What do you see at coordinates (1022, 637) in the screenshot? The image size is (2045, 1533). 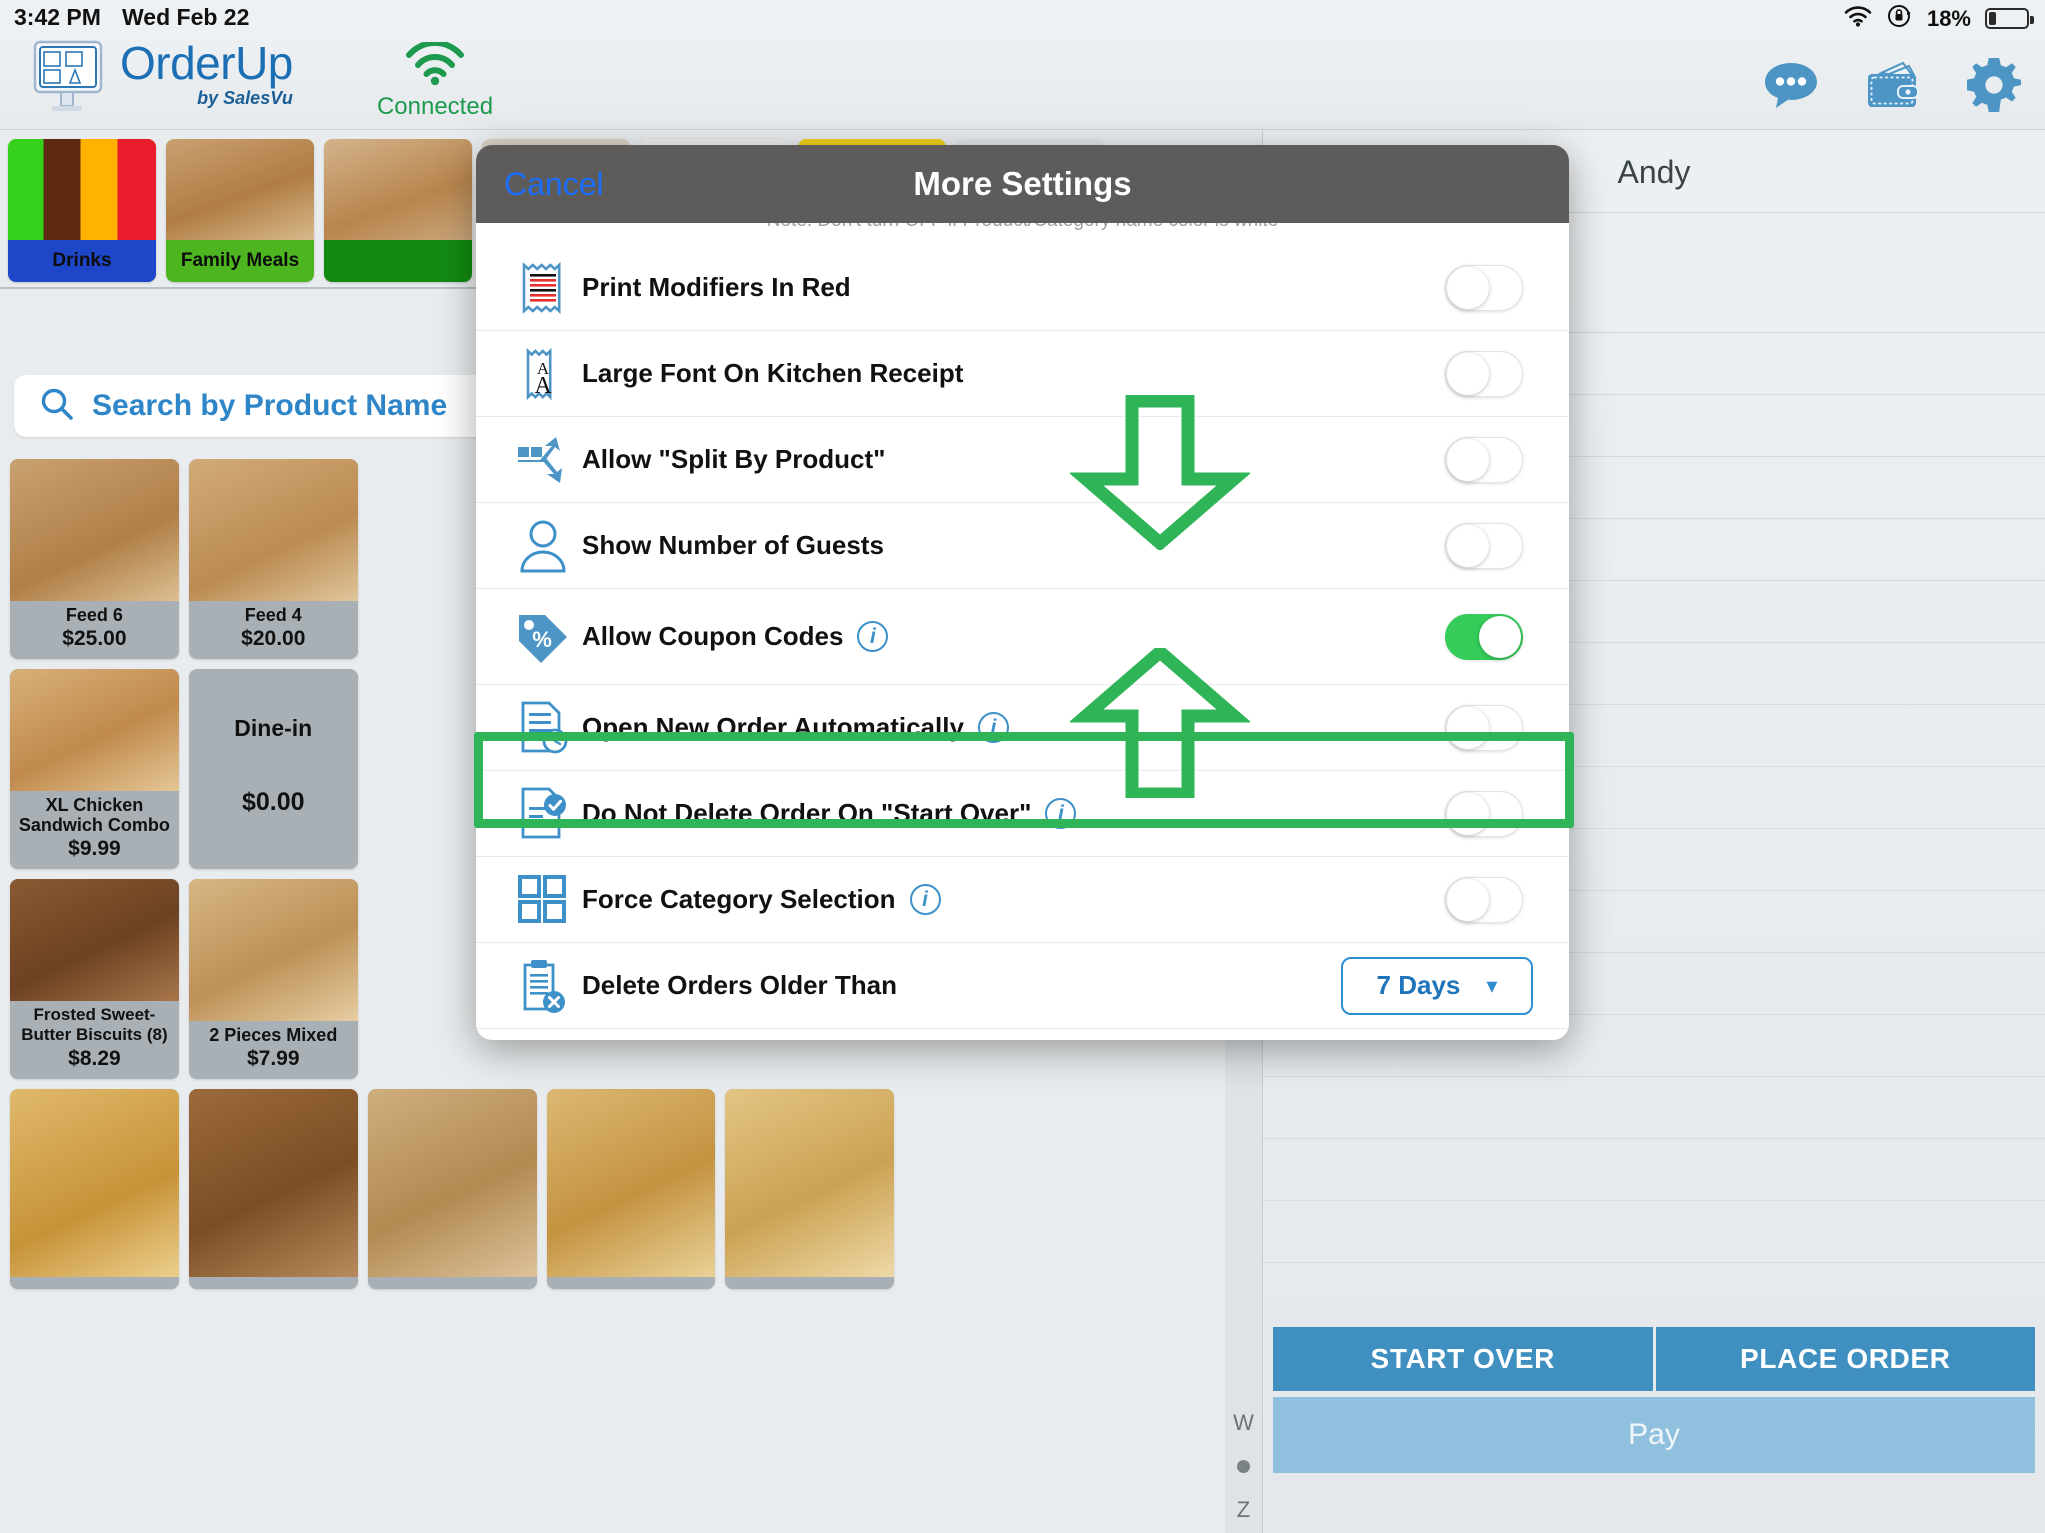 I see `setting-row-allow-coupon-codes: % Allow Coupon Codes i` at bounding box center [1022, 637].